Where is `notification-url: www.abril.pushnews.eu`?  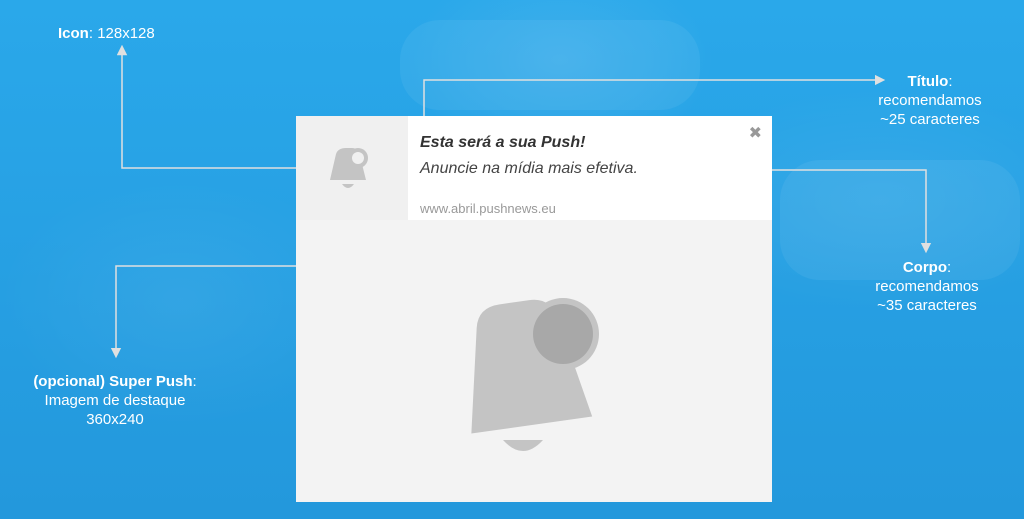
notification-url: www.abril.pushnews.eu is located at coordinates (488, 208).